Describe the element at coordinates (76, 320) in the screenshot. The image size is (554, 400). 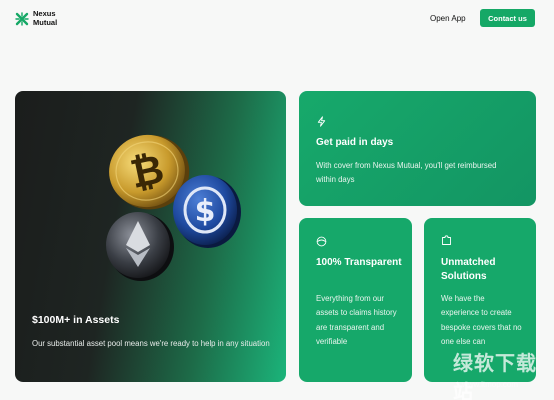
I see `hero-title: $100M+ in Assets` at that location.